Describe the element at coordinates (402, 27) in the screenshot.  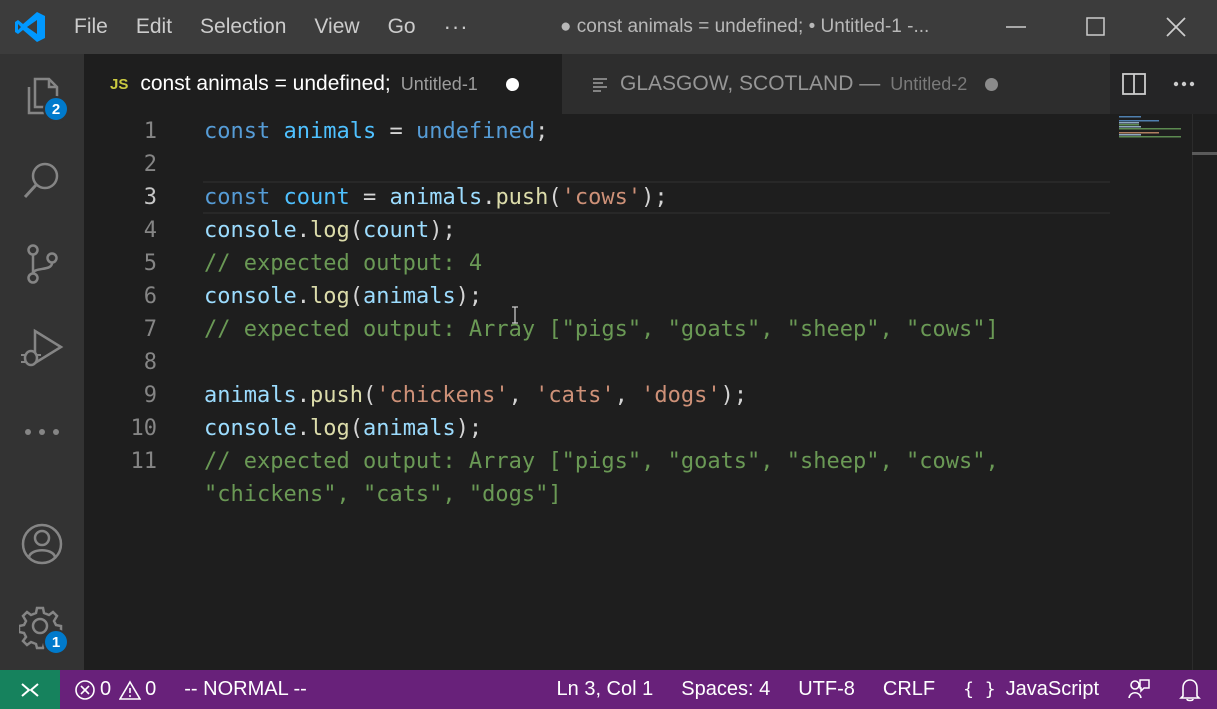
I see `menu-go: Go` at that location.